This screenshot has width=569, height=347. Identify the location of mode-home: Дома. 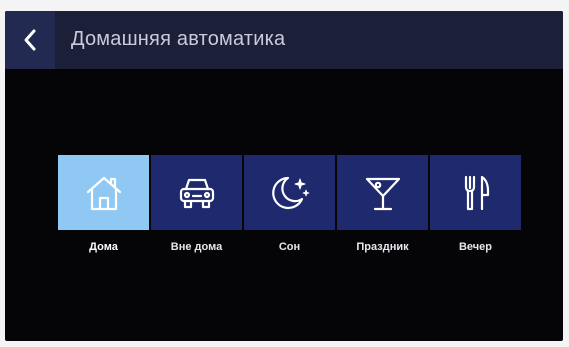
(103, 204).